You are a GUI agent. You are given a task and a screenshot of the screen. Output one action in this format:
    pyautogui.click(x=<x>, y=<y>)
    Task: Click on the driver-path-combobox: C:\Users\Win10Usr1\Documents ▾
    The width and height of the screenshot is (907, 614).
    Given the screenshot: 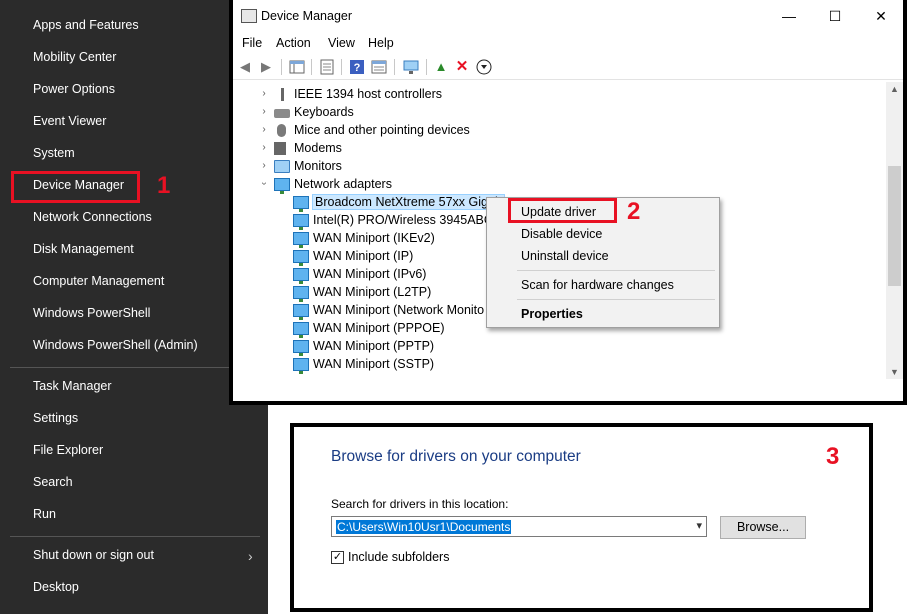 What is the action you would take?
    pyautogui.click(x=519, y=526)
    